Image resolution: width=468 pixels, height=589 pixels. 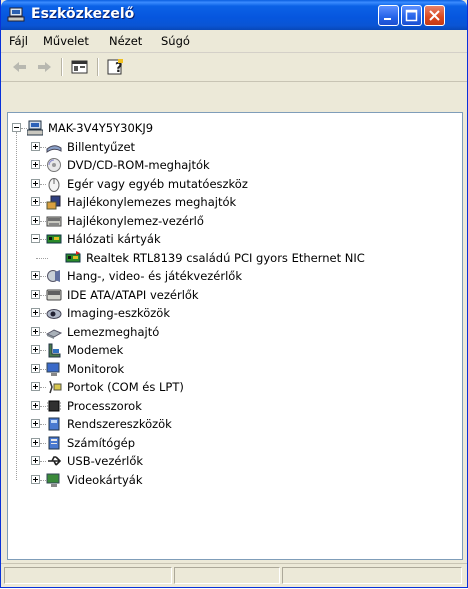 I want to click on tree-category: Billentyűzet, so click(x=233, y=147).